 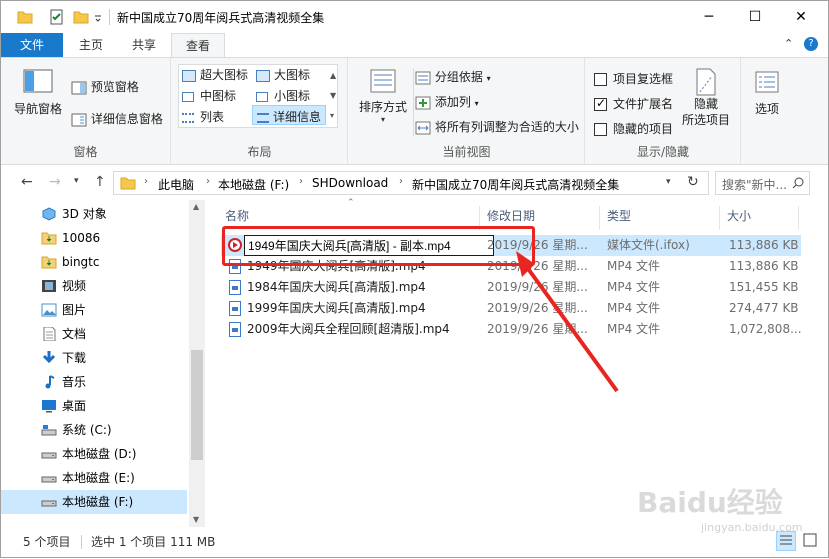 What do you see at coordinates (94, 286) in the screenshot?
I see `nav-item-videos: 视频` at bounding box center [94, 286].